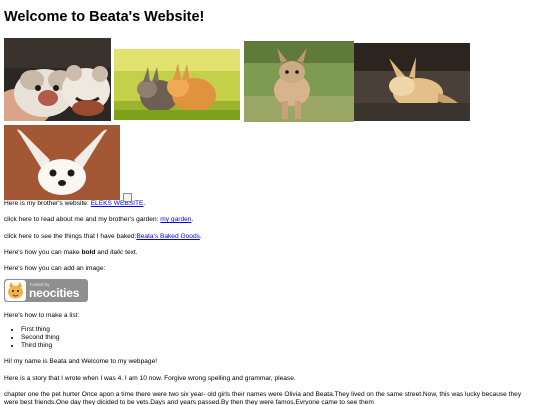 The height and width of the screenshot is (405, 540). Describe the element at coordinates (55, 269) in the screenshot. I see `image-instructions: Here's how you can add an image:` at that location.